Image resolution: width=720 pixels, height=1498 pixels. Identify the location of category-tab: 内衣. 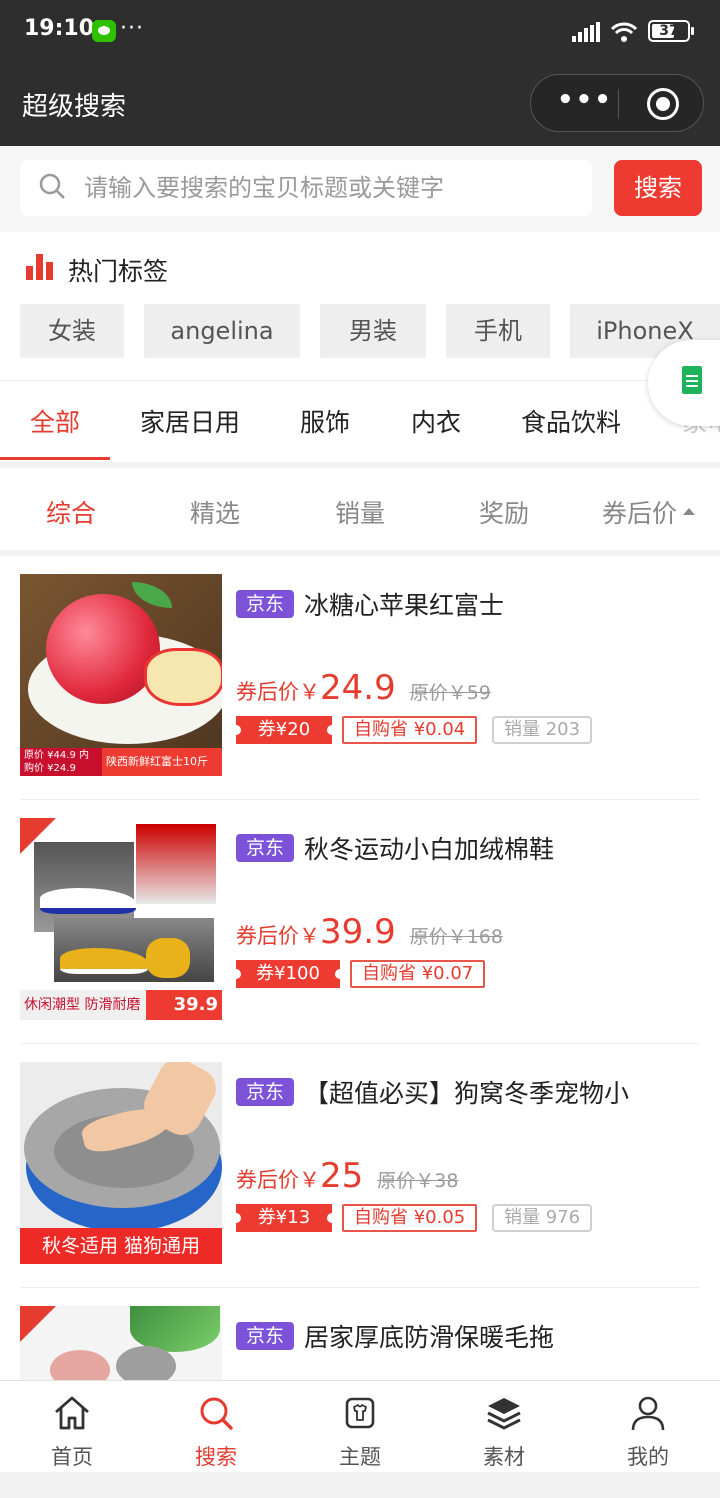
(436, 421).